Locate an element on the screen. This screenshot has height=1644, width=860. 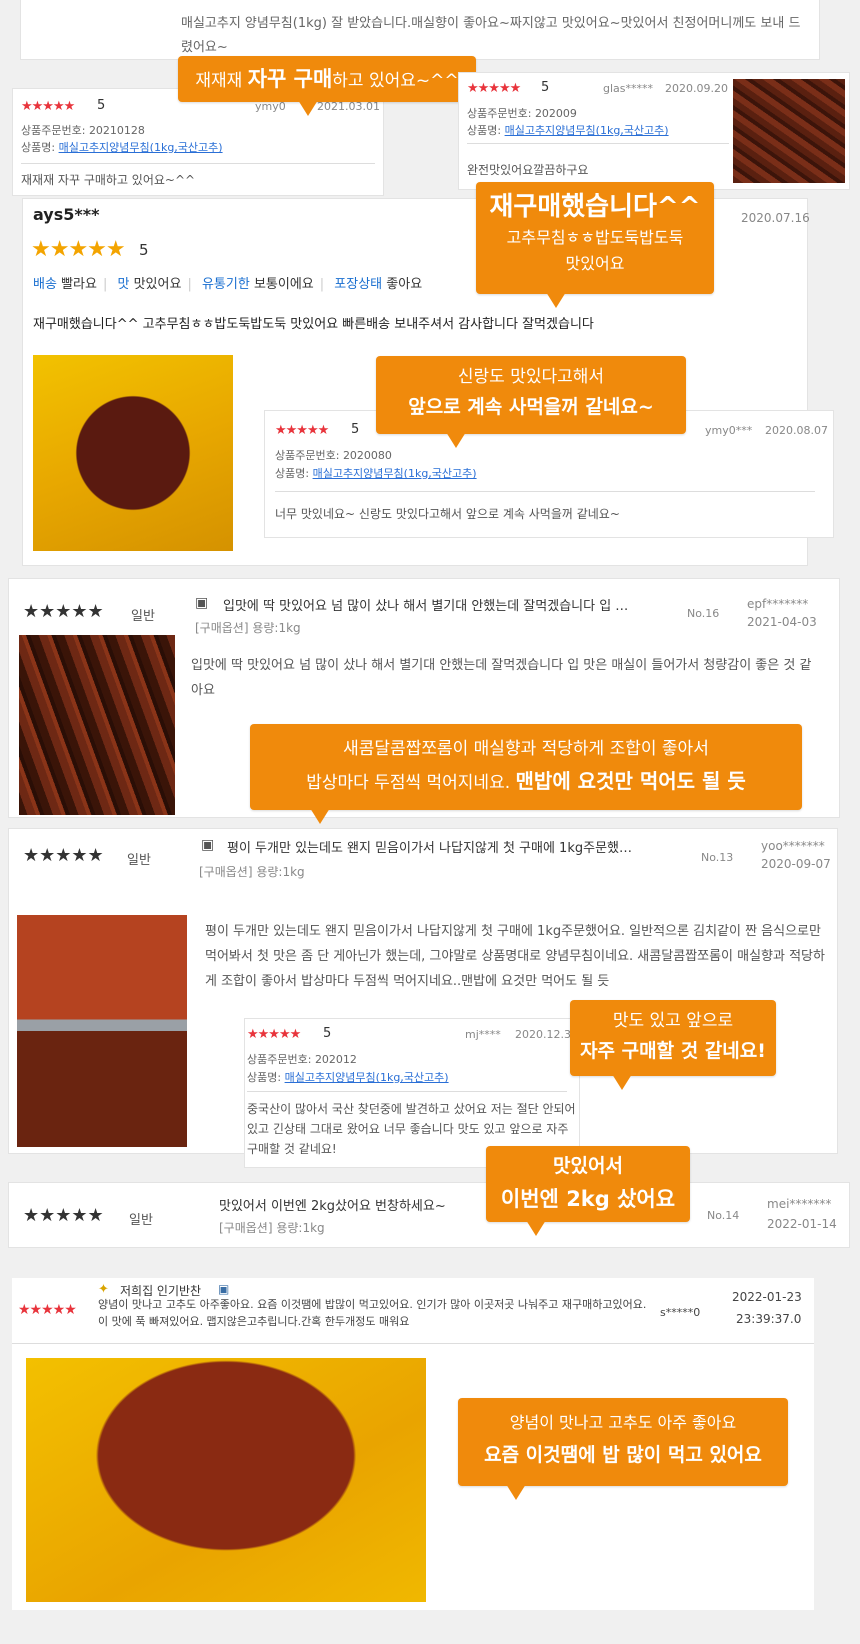
review-number: No.14 is located at coordinates (723, 1215).